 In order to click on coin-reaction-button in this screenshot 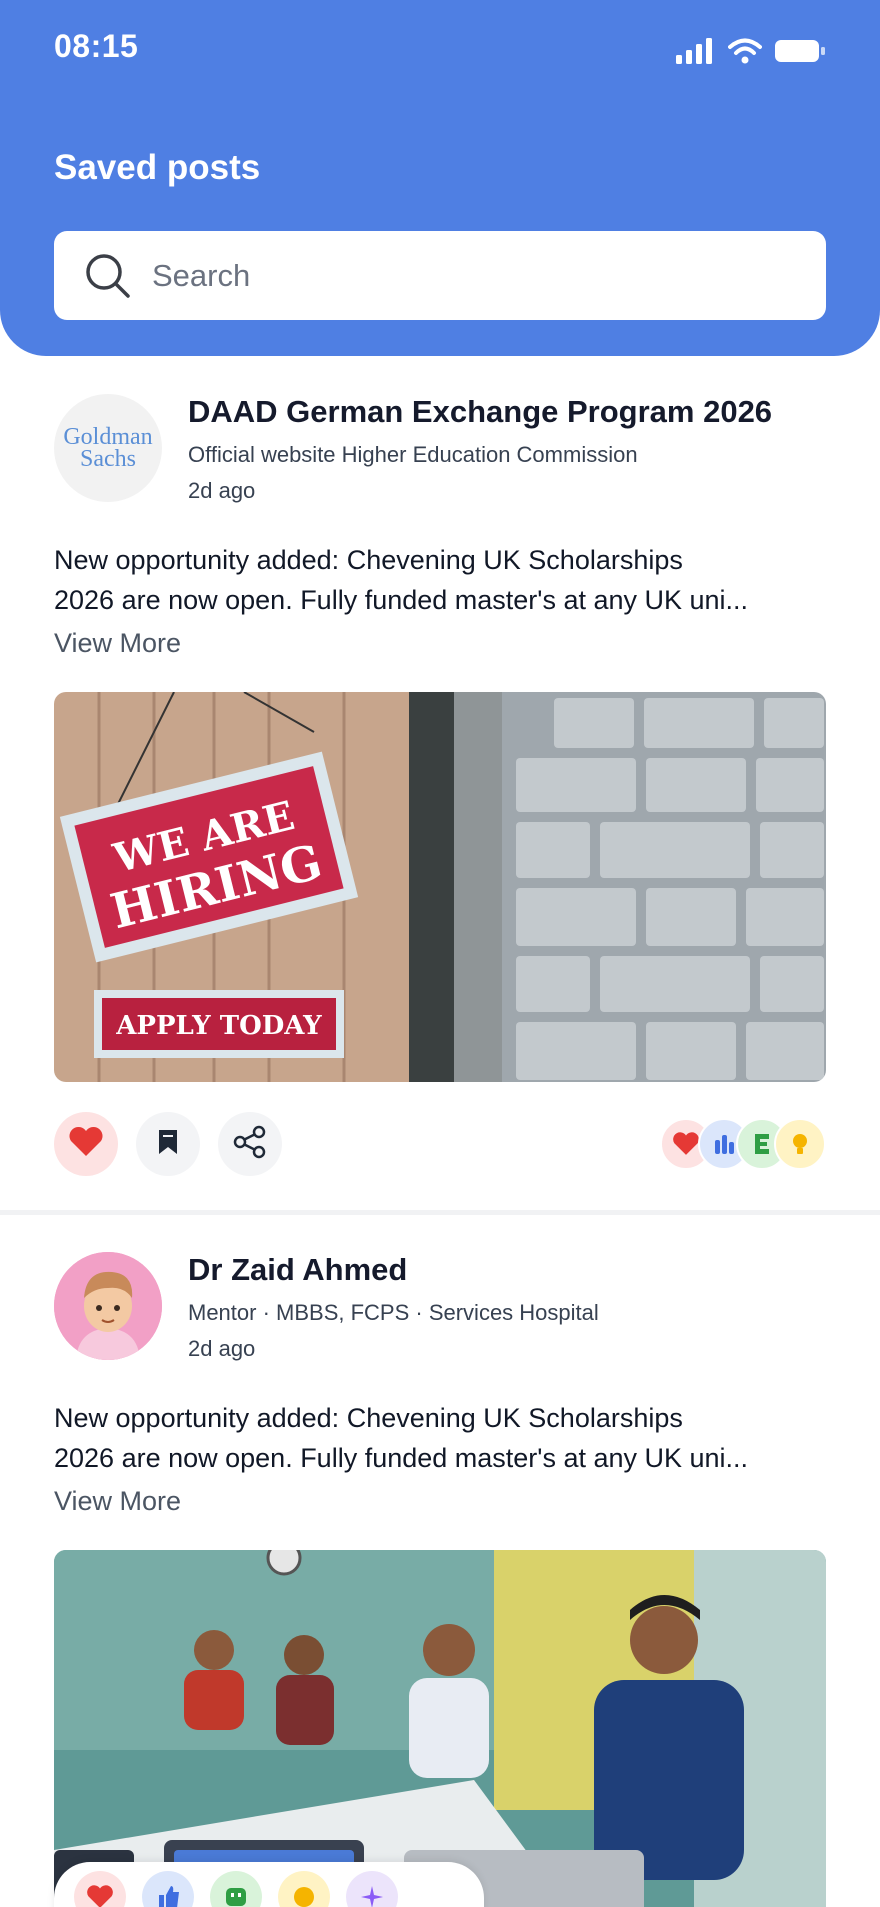, I will do `click(304, 1889)`.